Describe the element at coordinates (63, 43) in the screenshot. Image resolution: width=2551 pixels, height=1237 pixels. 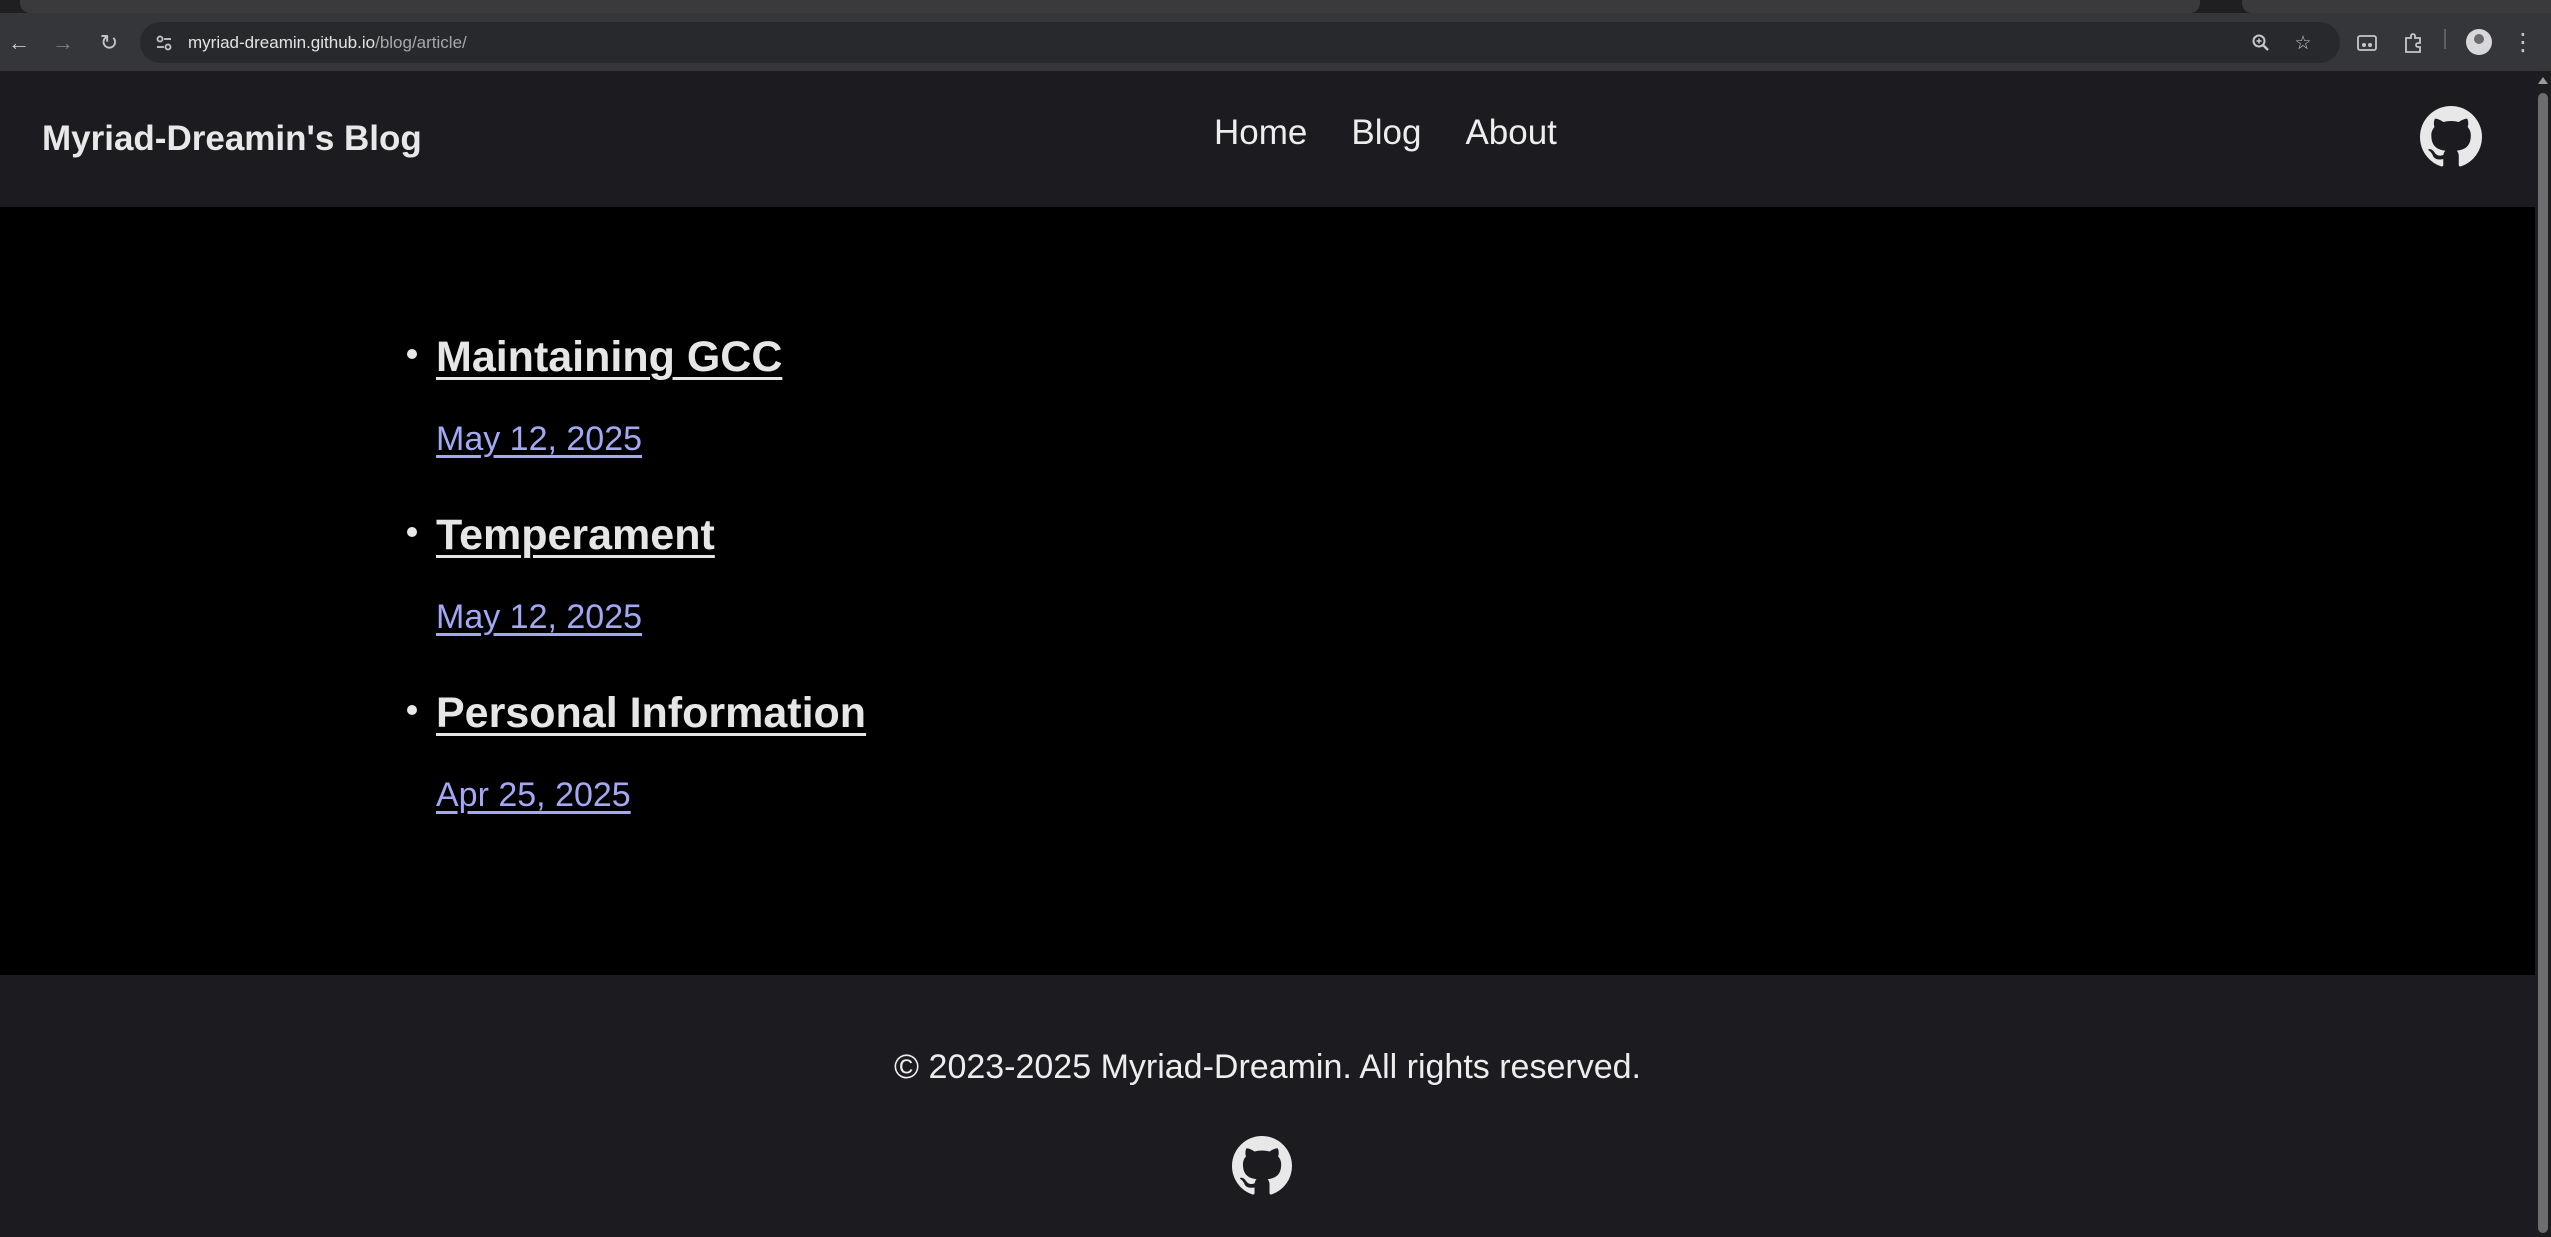
I see `forward-arrow-icon: →` at that location.